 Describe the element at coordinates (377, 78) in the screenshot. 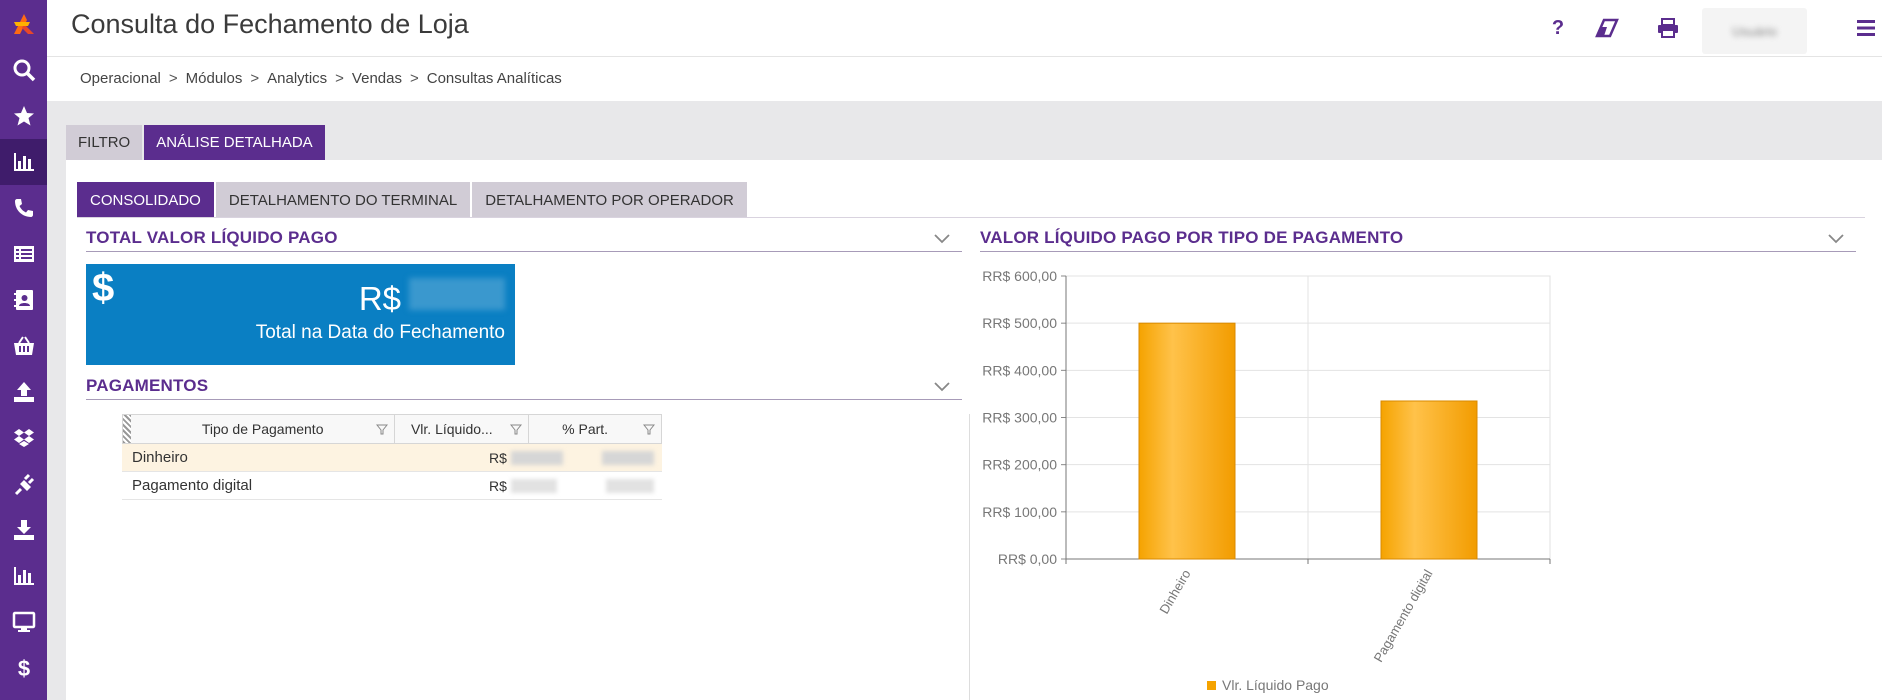

I see `breadcrumb-item-vendas: Vendas` at that location.